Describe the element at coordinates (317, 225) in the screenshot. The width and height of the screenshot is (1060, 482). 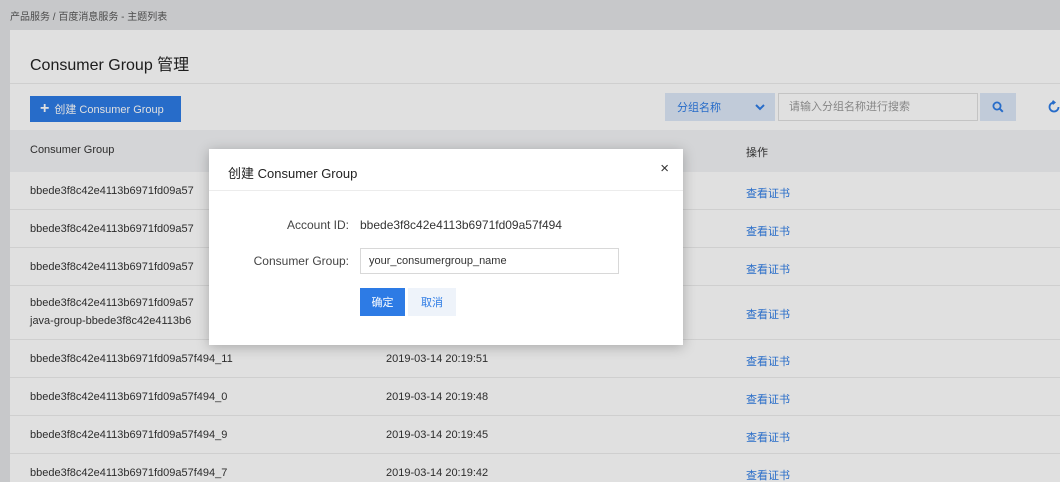
I see `account-id-label: Account ID:` at that location.